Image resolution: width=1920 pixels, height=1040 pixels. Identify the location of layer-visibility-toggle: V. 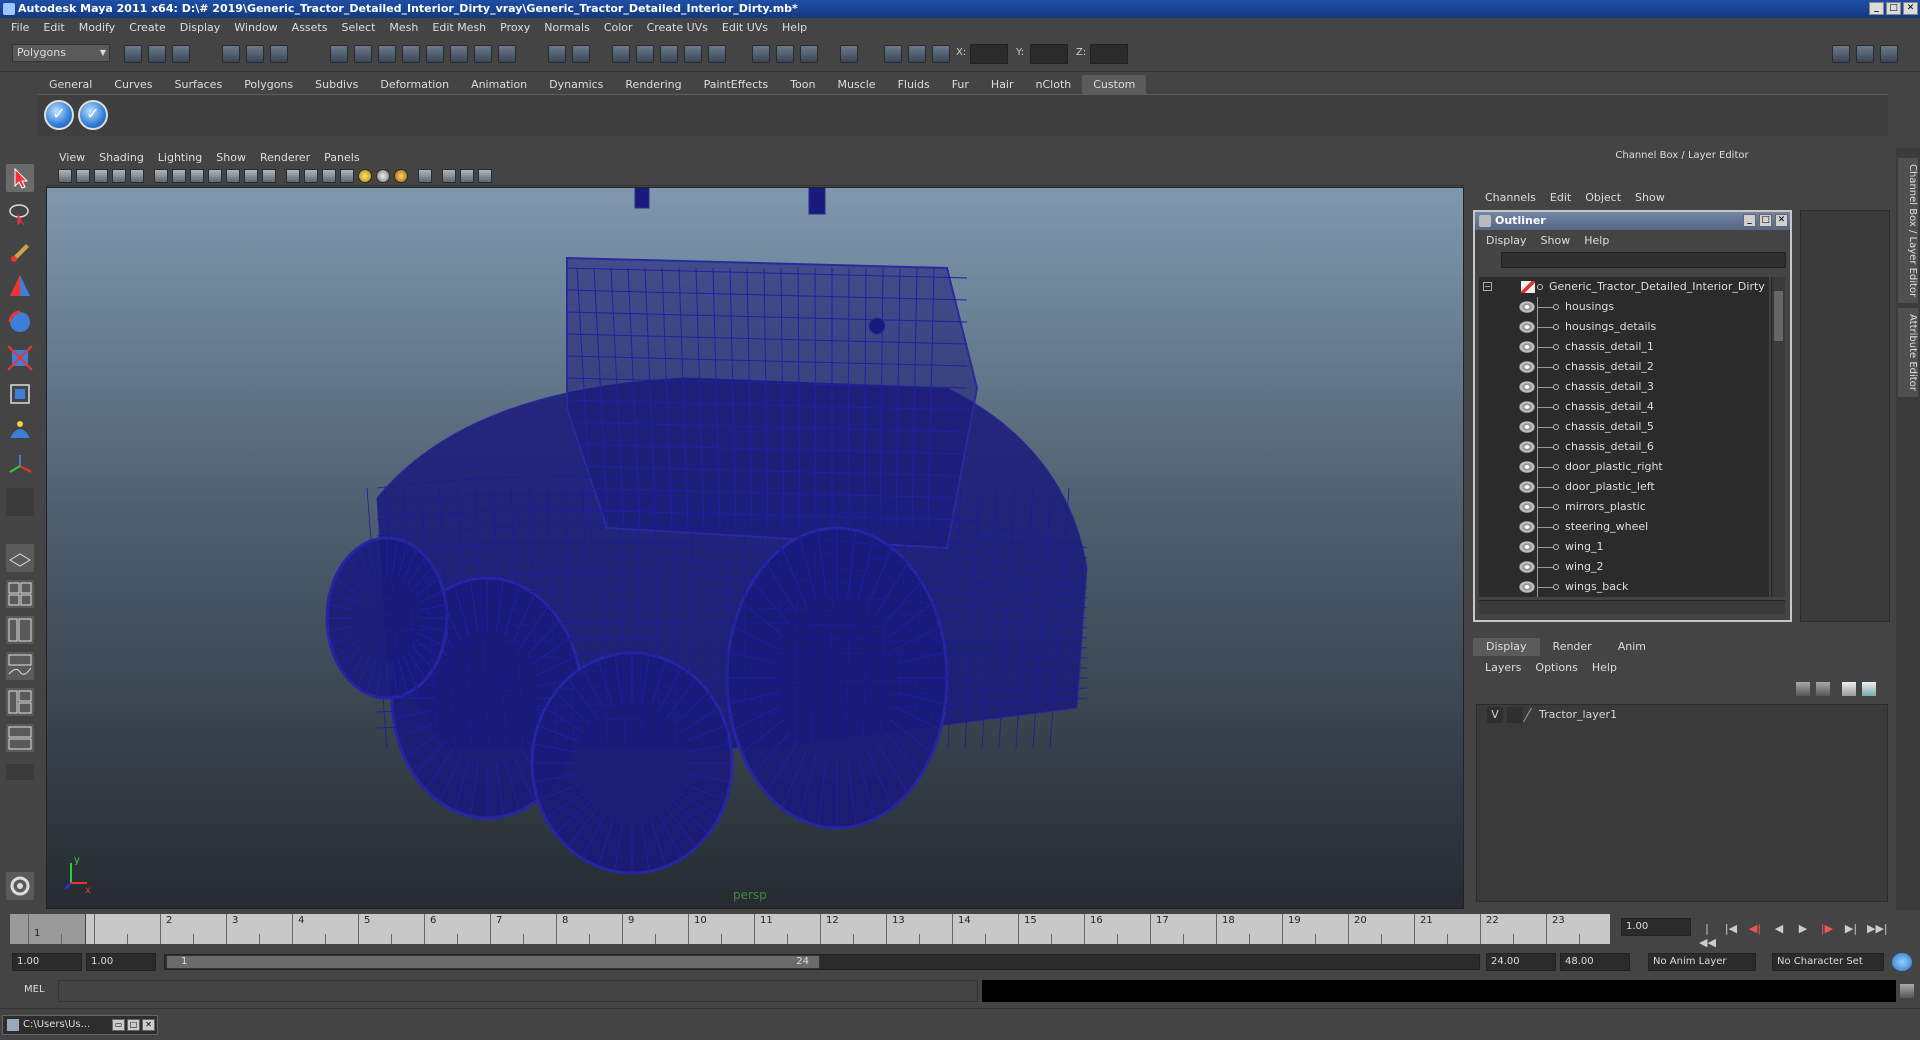
(1495, 715).